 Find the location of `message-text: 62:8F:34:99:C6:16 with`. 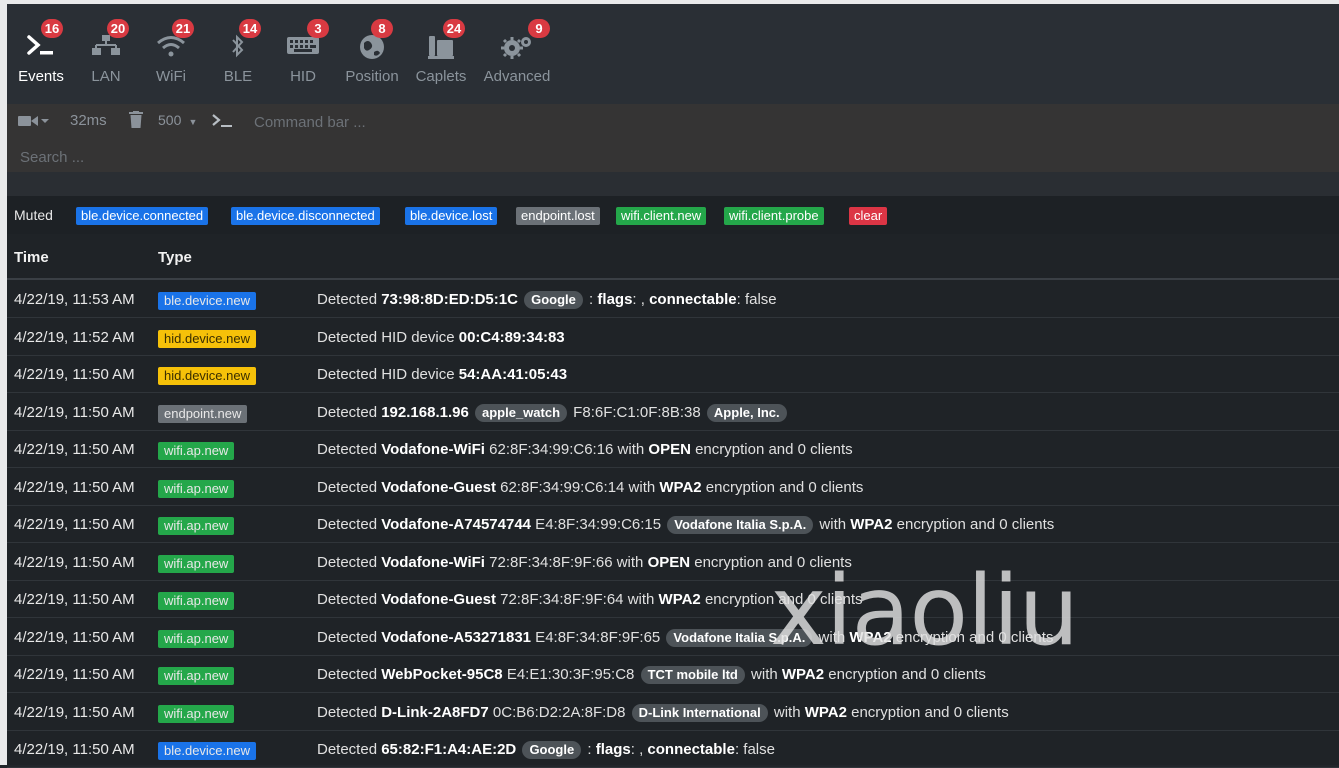

message-text: 62:8F:34:99:C6:16 with is located at coordinates (566, 449).